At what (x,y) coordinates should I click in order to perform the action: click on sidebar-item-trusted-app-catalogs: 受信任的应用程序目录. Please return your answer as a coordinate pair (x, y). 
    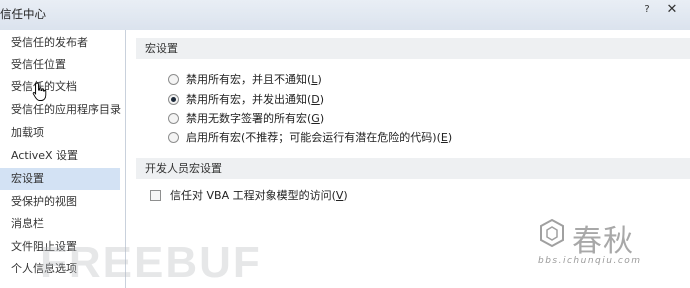
    Looking at the image, I should click on (60, 110).